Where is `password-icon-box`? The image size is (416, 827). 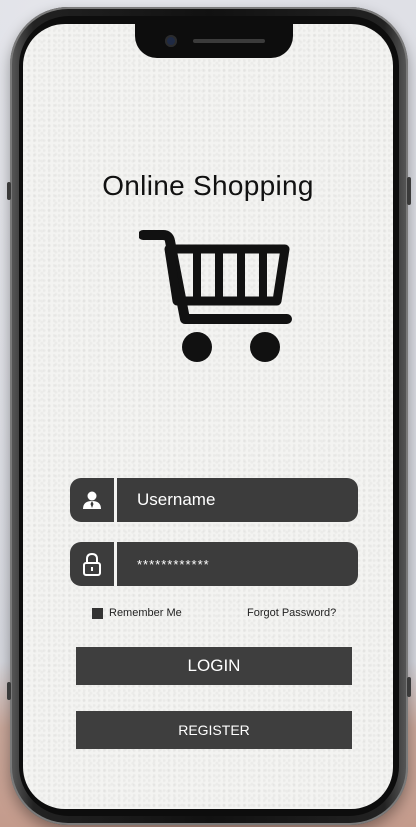
password-icon-box is located at coordinates (93, 564).